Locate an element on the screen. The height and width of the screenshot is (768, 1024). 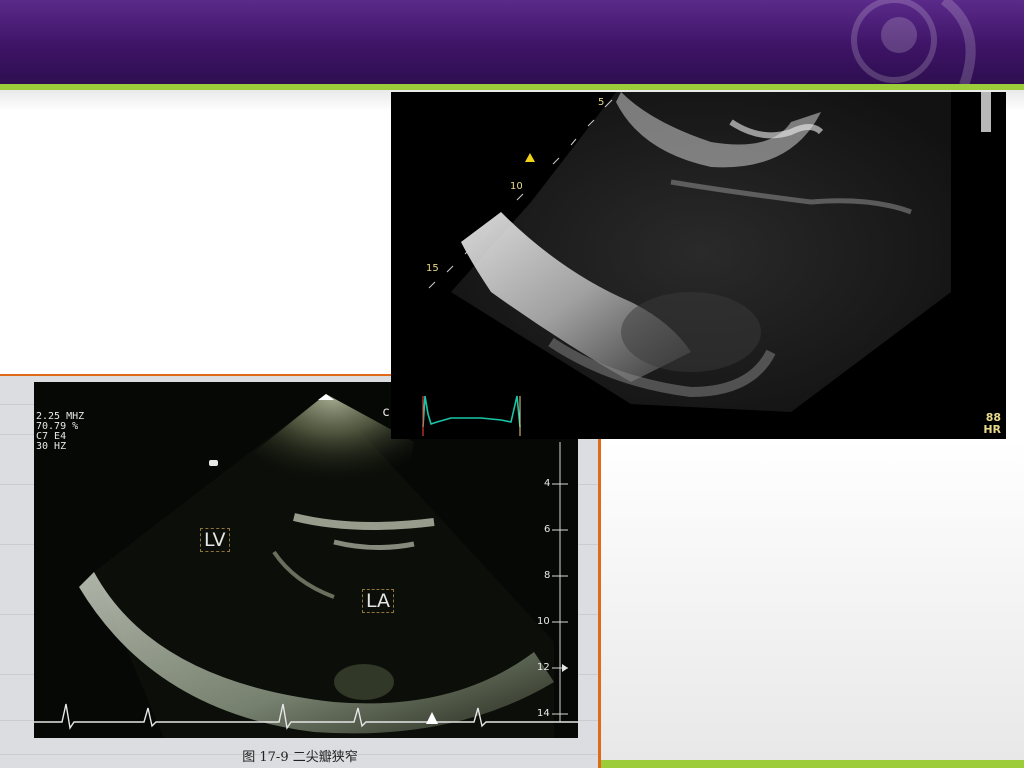
depth-scale-14: 14 is located at coordinates (543, 713).